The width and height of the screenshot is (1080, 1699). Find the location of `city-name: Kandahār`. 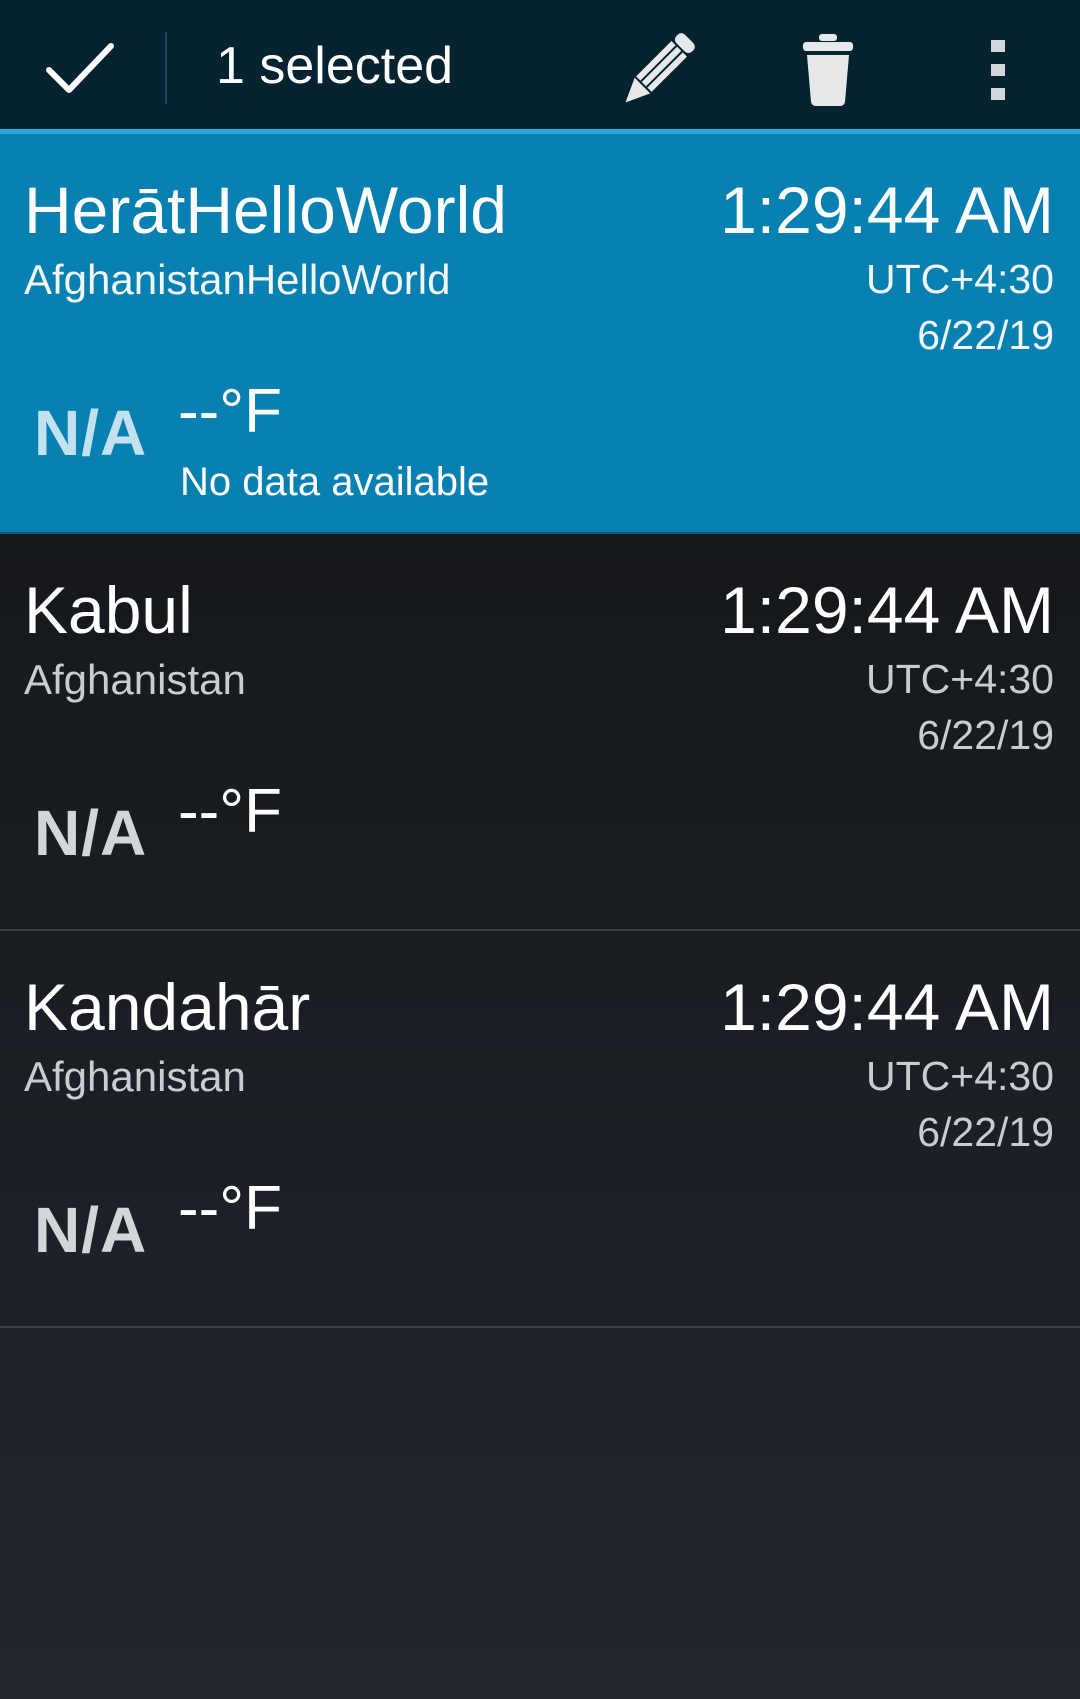

city-name: Kandahār is located at coordinates (167, 1007).